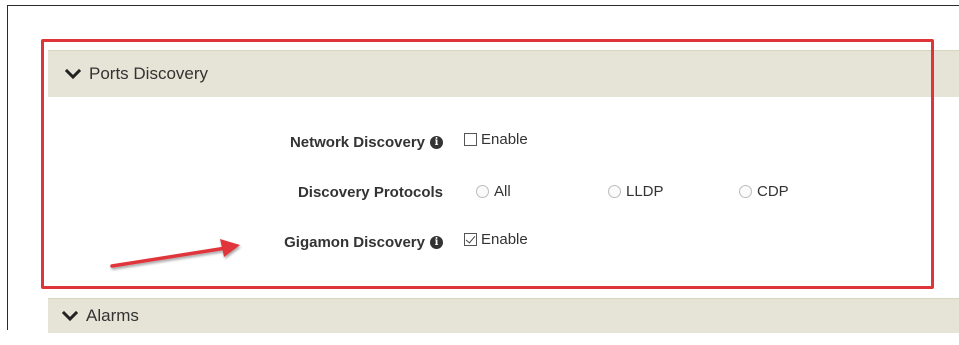  I want to click on network-discovery-row: Network Discovery i Enable, so click(503, 143).